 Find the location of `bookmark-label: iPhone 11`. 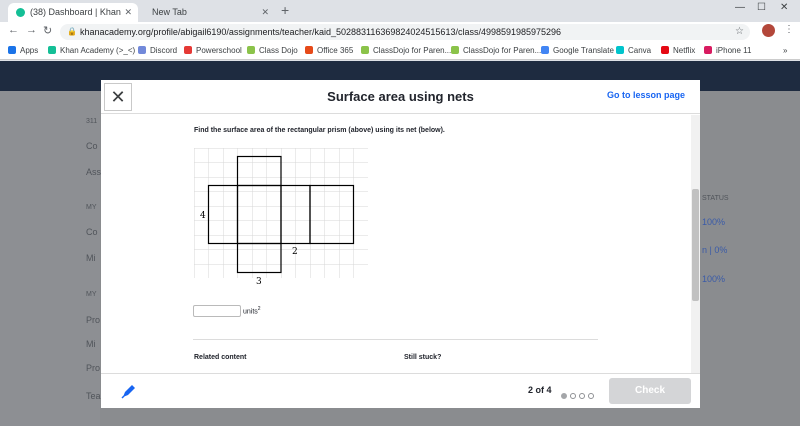

bookmark-label: iPhone 11 is located at coordinates (734, 50).